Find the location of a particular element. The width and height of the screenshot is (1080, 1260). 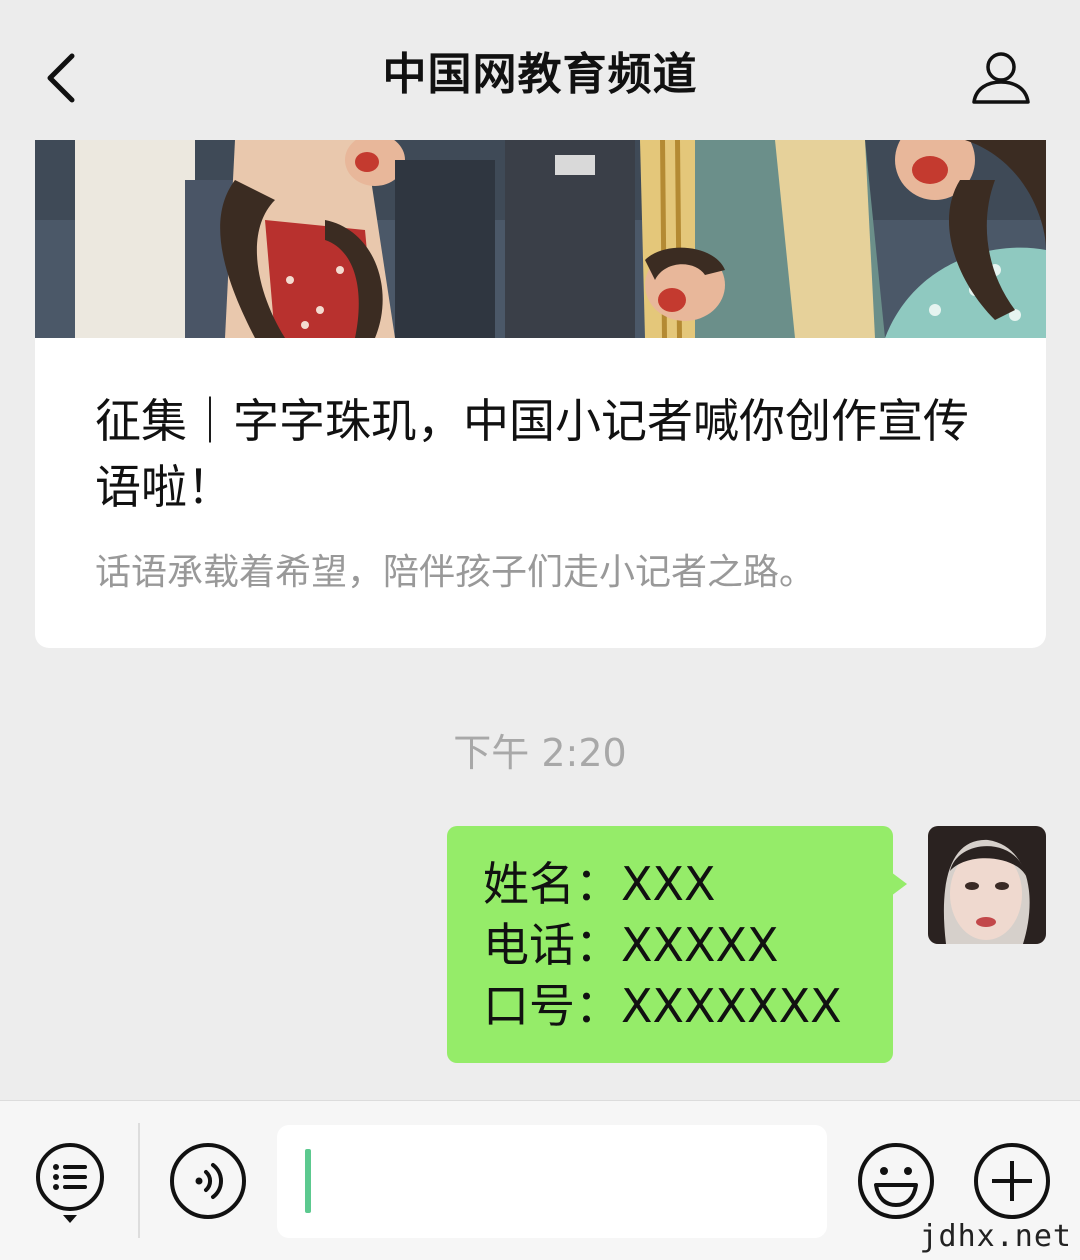

chevron-left-icon is located at coordinates (63, 78).